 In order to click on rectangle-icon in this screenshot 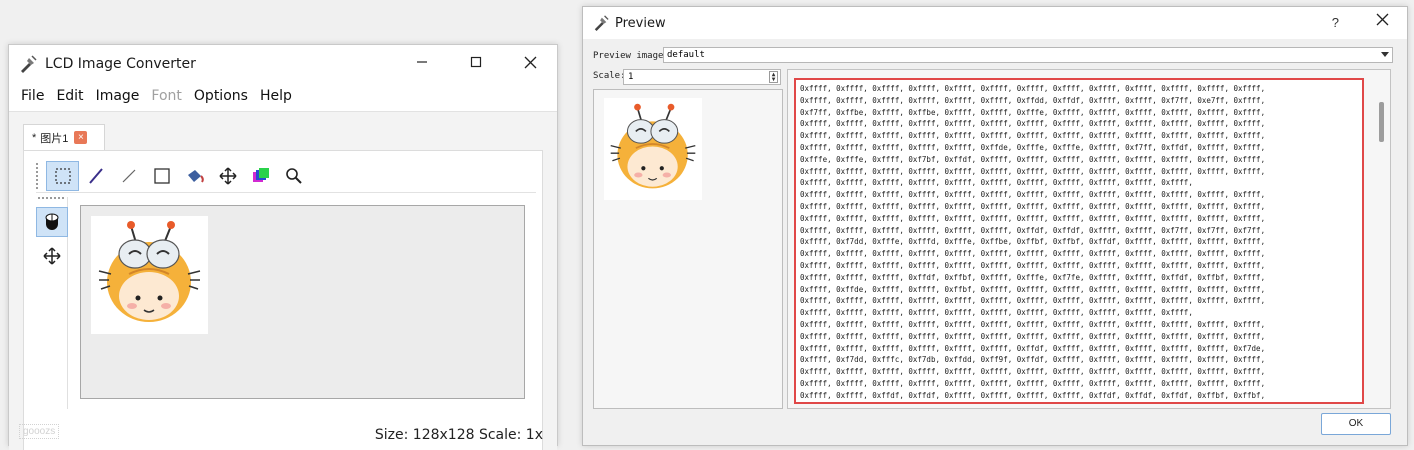, I will do `click(161, 175)`.